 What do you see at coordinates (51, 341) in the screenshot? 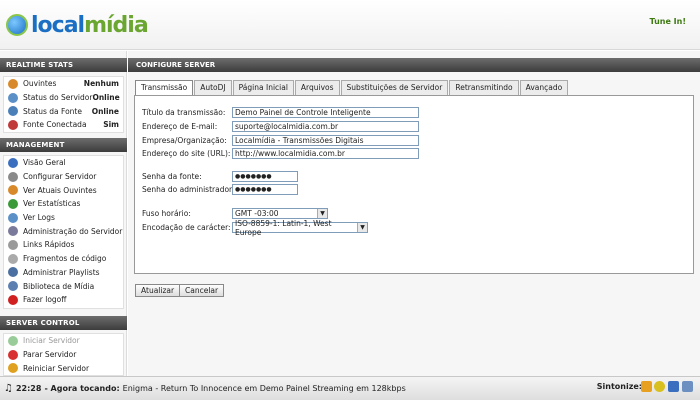
I see `sidebar-item-label: Iniciar Servidor` at bounding box center [51, 341].